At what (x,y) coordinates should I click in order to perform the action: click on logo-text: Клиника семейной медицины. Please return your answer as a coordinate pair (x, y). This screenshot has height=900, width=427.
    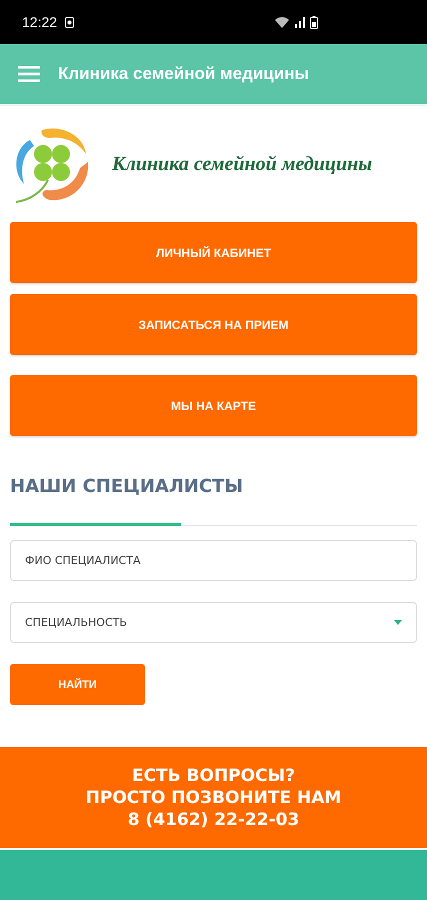
    Looking at the image, I should click on (242, 164).